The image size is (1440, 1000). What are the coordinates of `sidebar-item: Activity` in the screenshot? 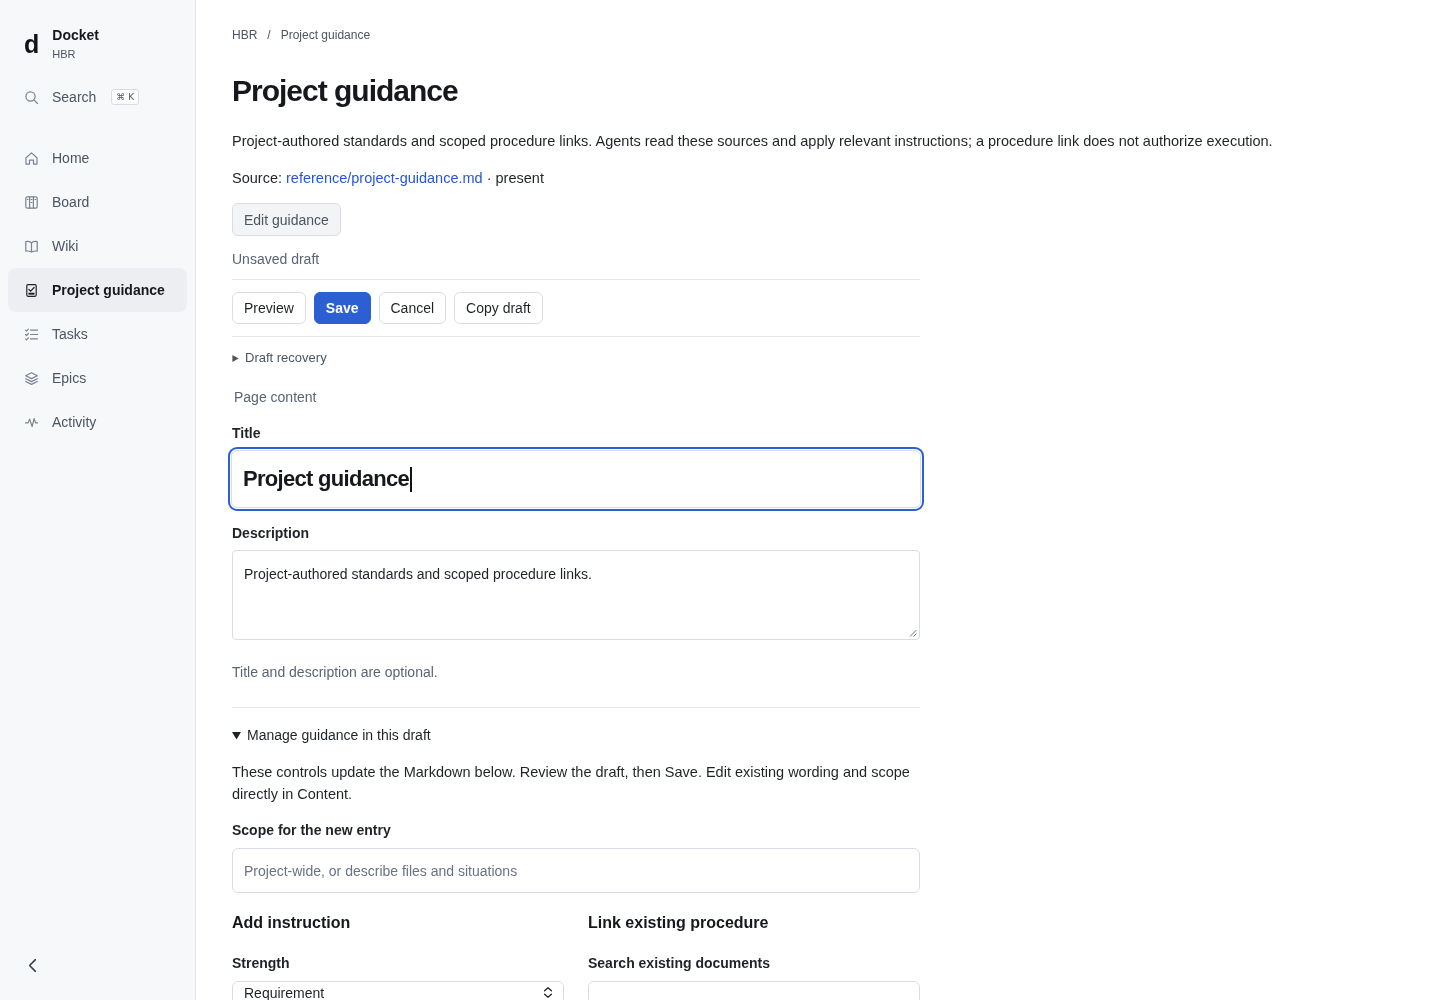 It's located at (97, 422).